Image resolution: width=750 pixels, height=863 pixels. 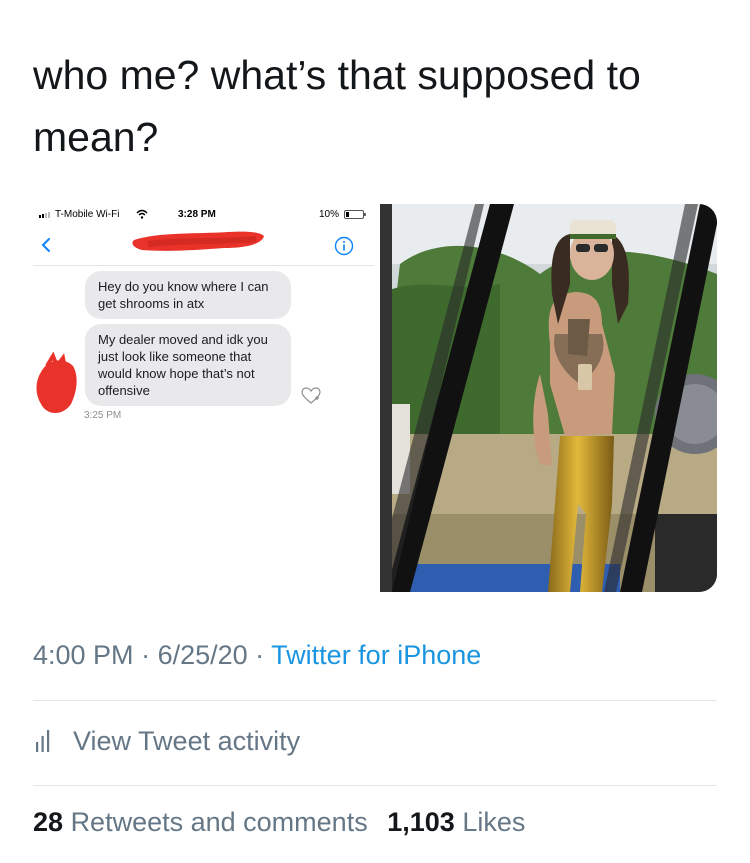 What do you see at coordinates (202, 655) in the screenshot?
I see `tweet-date: 6/25/20` at bounding box center [202, 655].